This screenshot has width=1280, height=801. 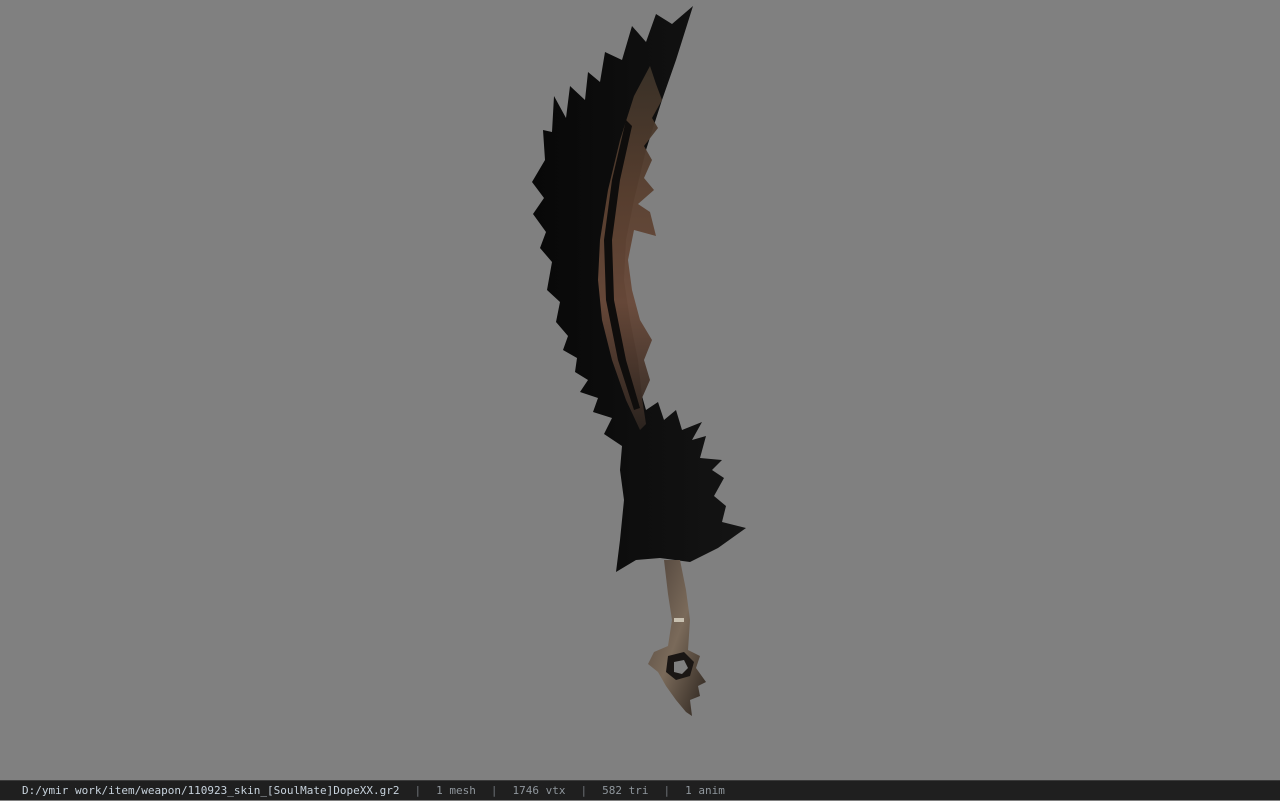 I want to click on sword-model, so click(x=639, y=361).